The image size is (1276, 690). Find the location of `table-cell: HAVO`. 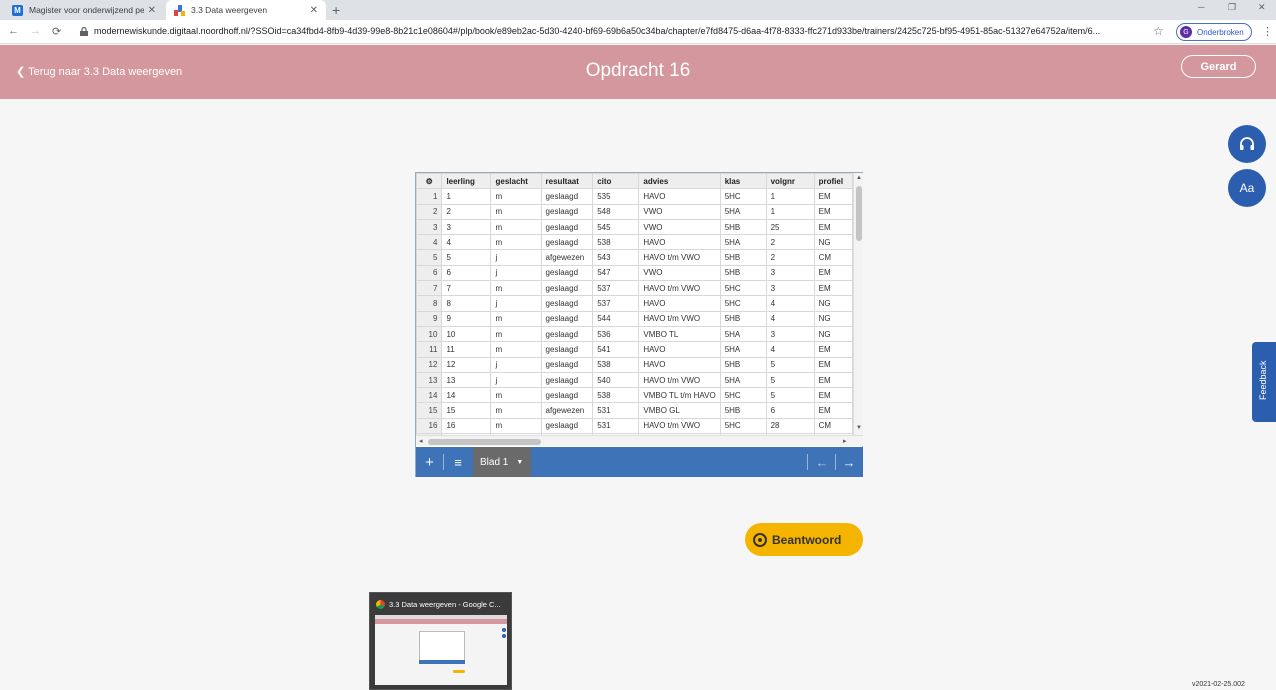

table-cell: HAVO is located at coordinates (679, 303).